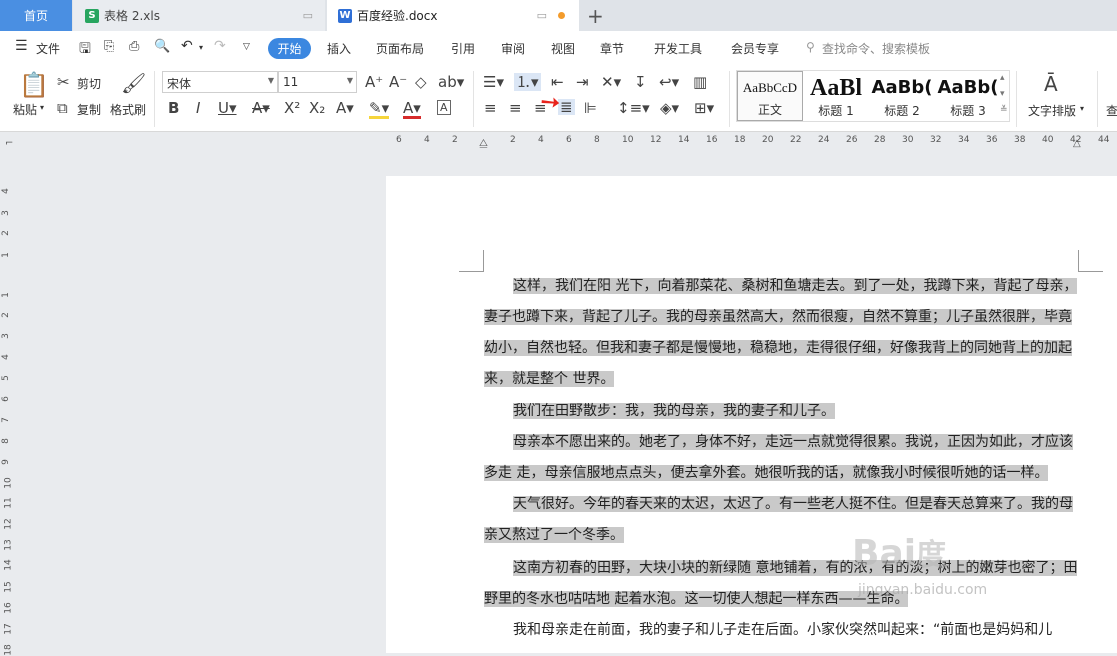 The height and width of the screenshot is (656, 1117). Describe the element at coordinates (199, 15) in the screenshot. I see `tab-spreadsheet: S 表格 2.xls ▭` at that location.